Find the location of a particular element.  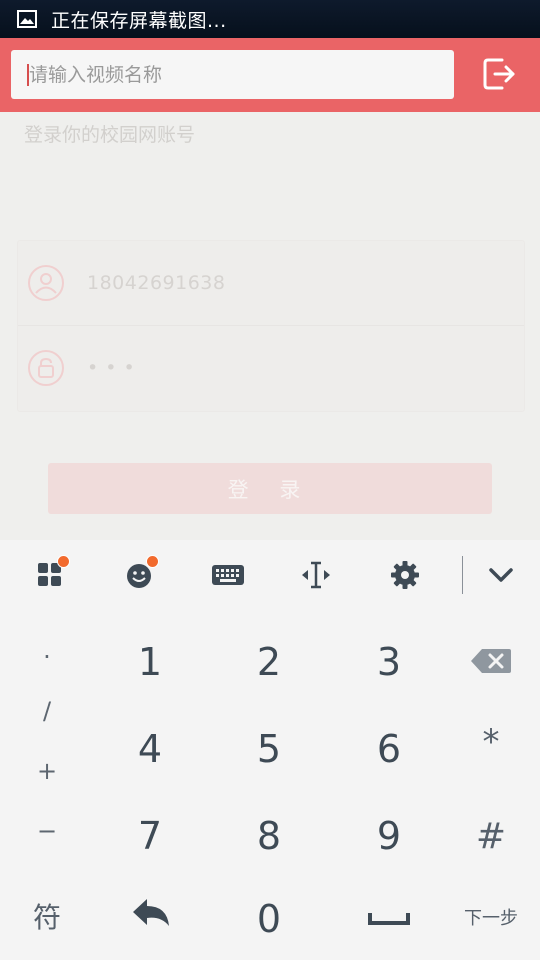

chevron-down-icon is located at coordinates (501, 575).